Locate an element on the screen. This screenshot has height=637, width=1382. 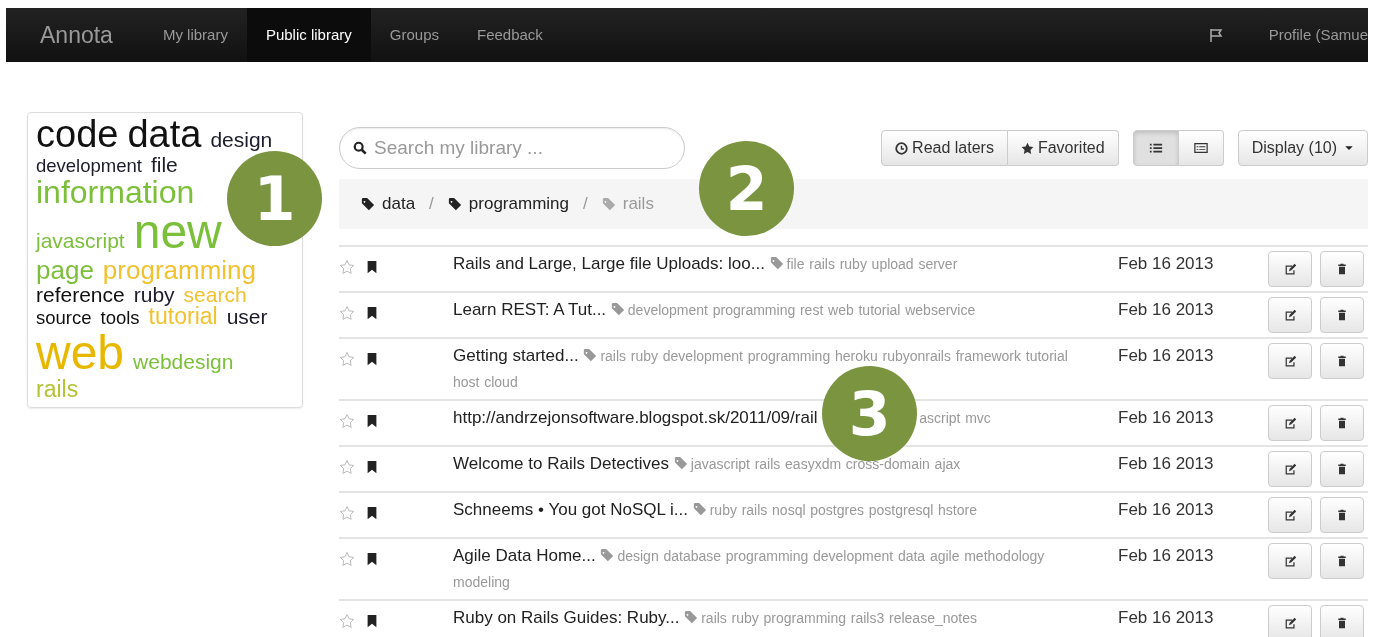
cloud-tag: development is located at coordinates (89, 166).